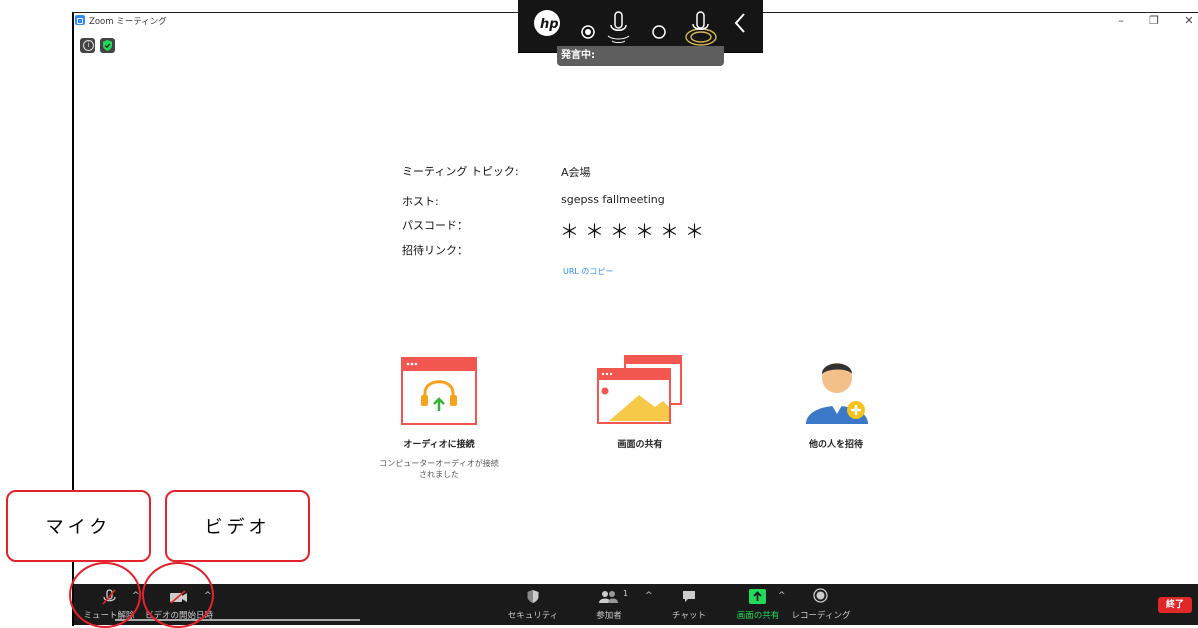 This screenshot has width=1198, height=628. What do you see at coordinates (533, 616) in the screenshot?
I see `security-label: セキュリティ` at bounding box center [533, 616].